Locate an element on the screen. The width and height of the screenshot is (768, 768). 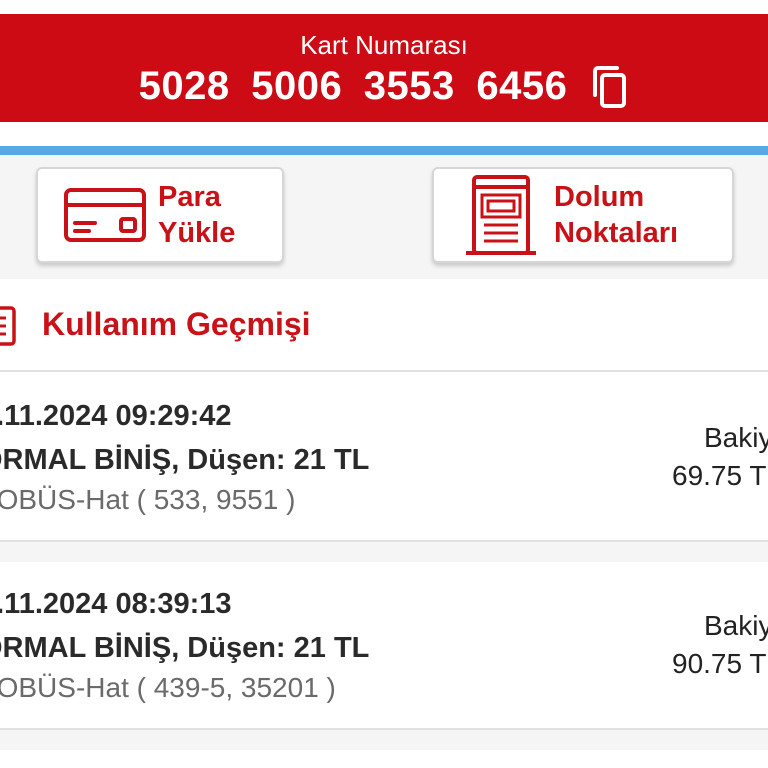
entry-date: 7.11.2024 09:29:42 is located at coordinates (116, 416).